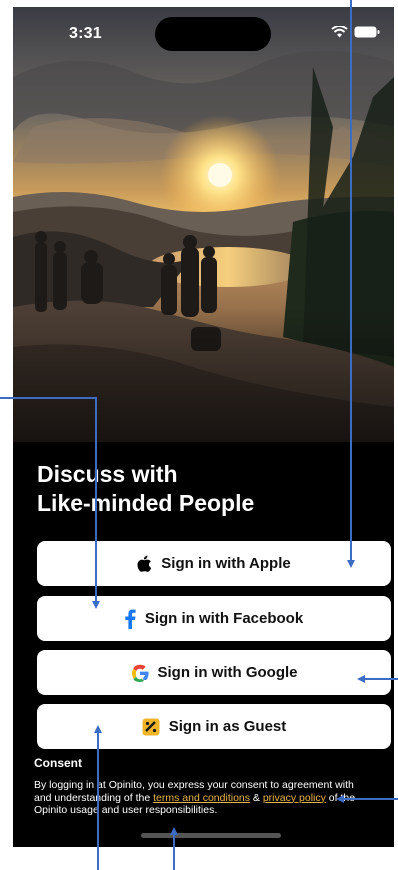  I want to click on consent-text-part-2: &, so click(256, 797).